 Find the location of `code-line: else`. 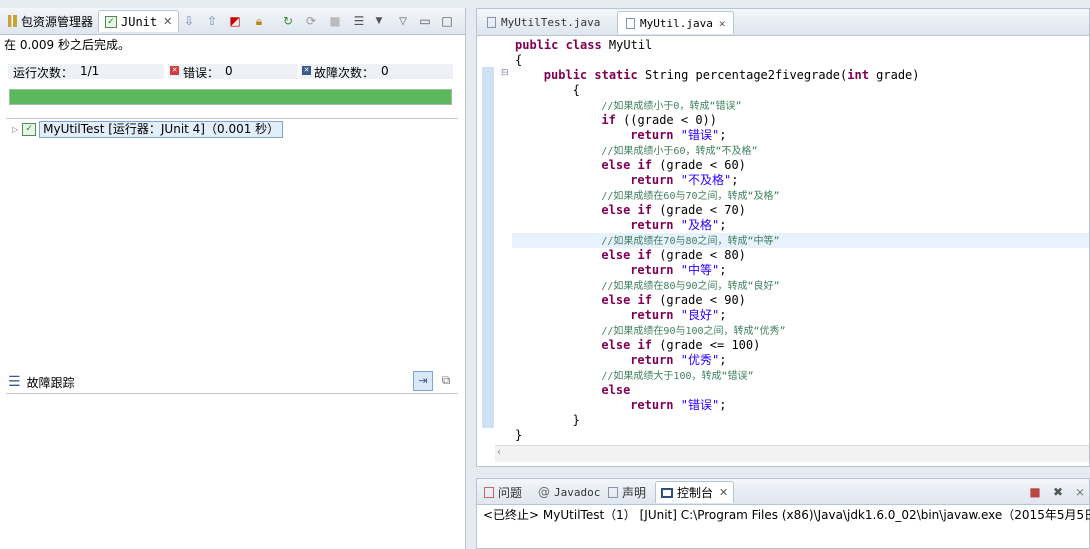

code-line: else is located at coordinates (800, 390).